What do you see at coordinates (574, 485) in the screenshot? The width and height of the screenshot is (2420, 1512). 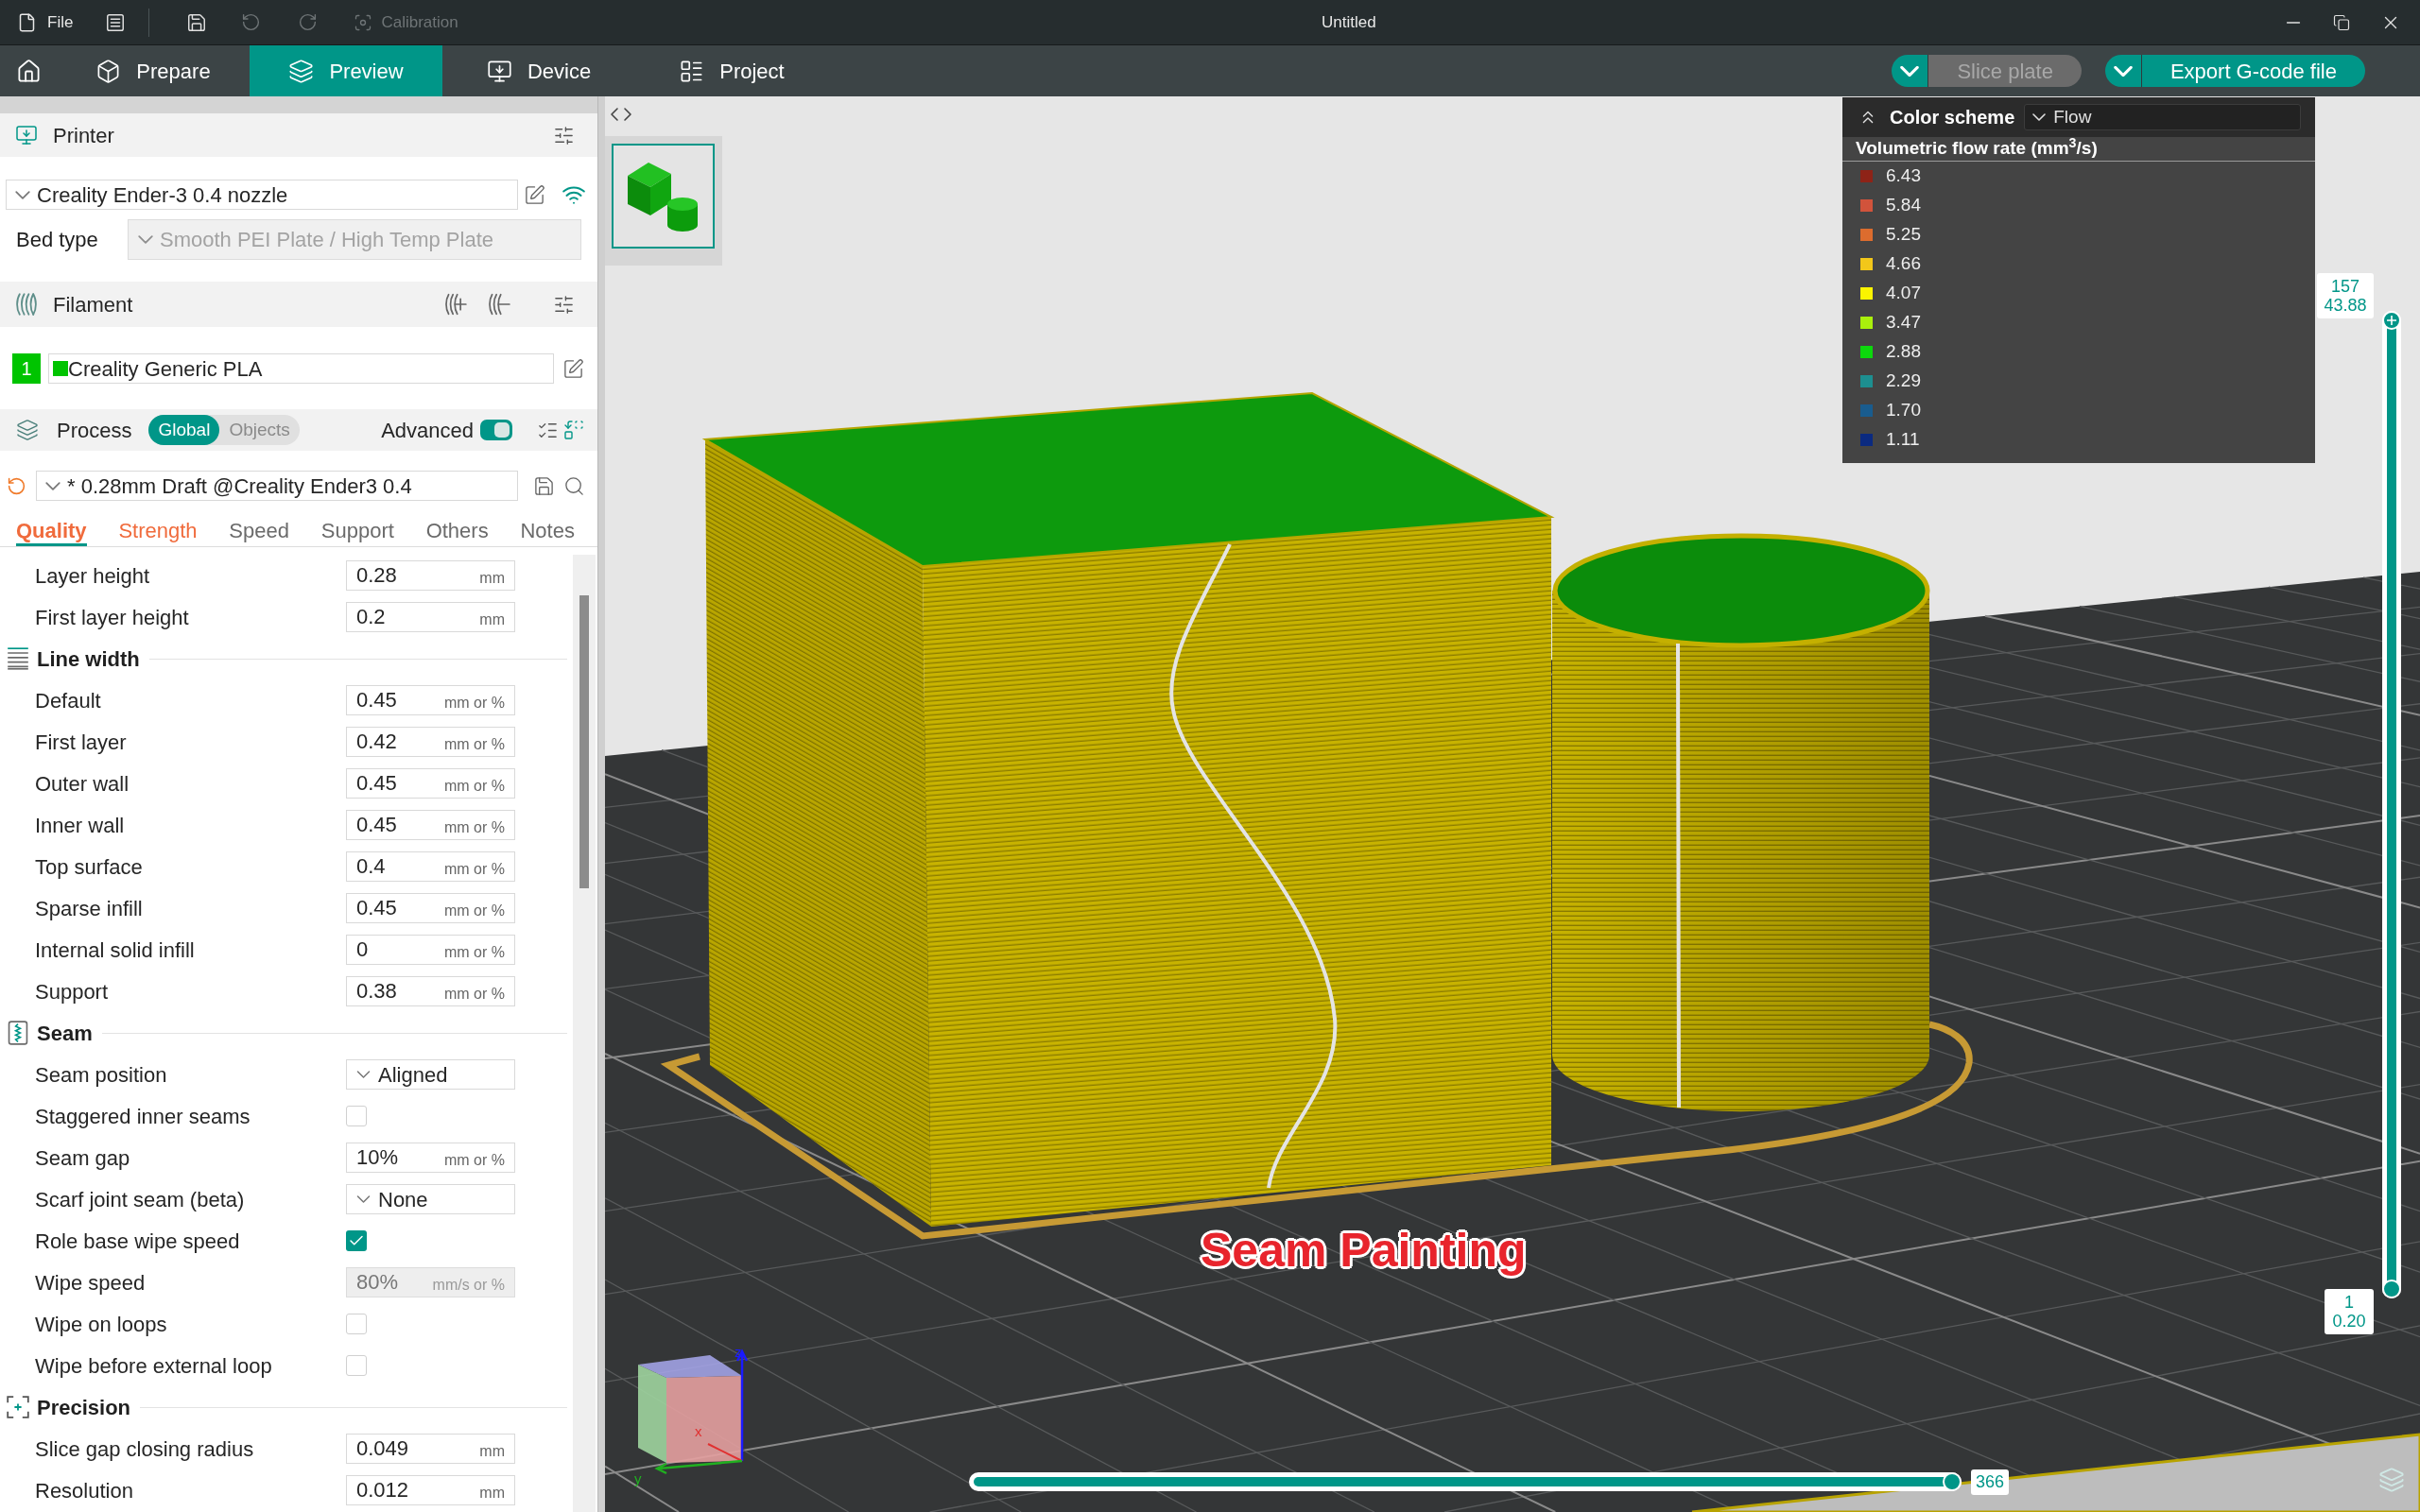 I see `search-icon` at bounding box center [574, 485].